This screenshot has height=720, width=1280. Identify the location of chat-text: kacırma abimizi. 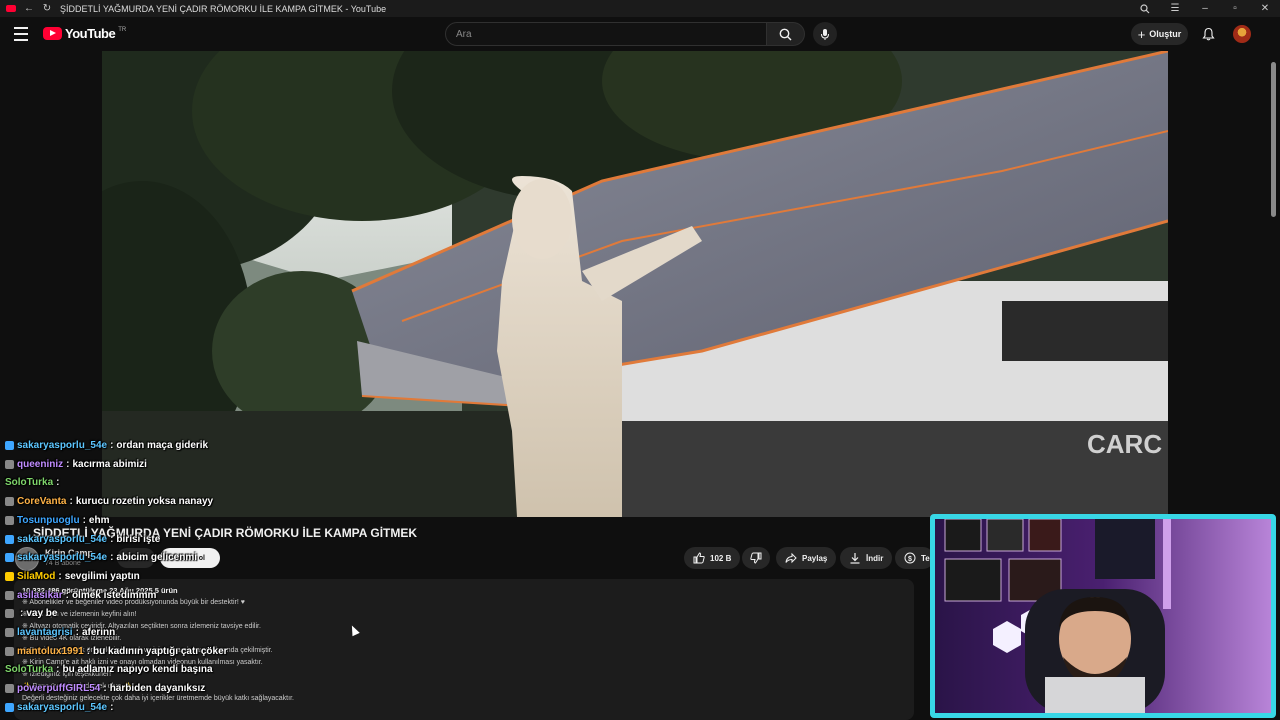
(109, 464).